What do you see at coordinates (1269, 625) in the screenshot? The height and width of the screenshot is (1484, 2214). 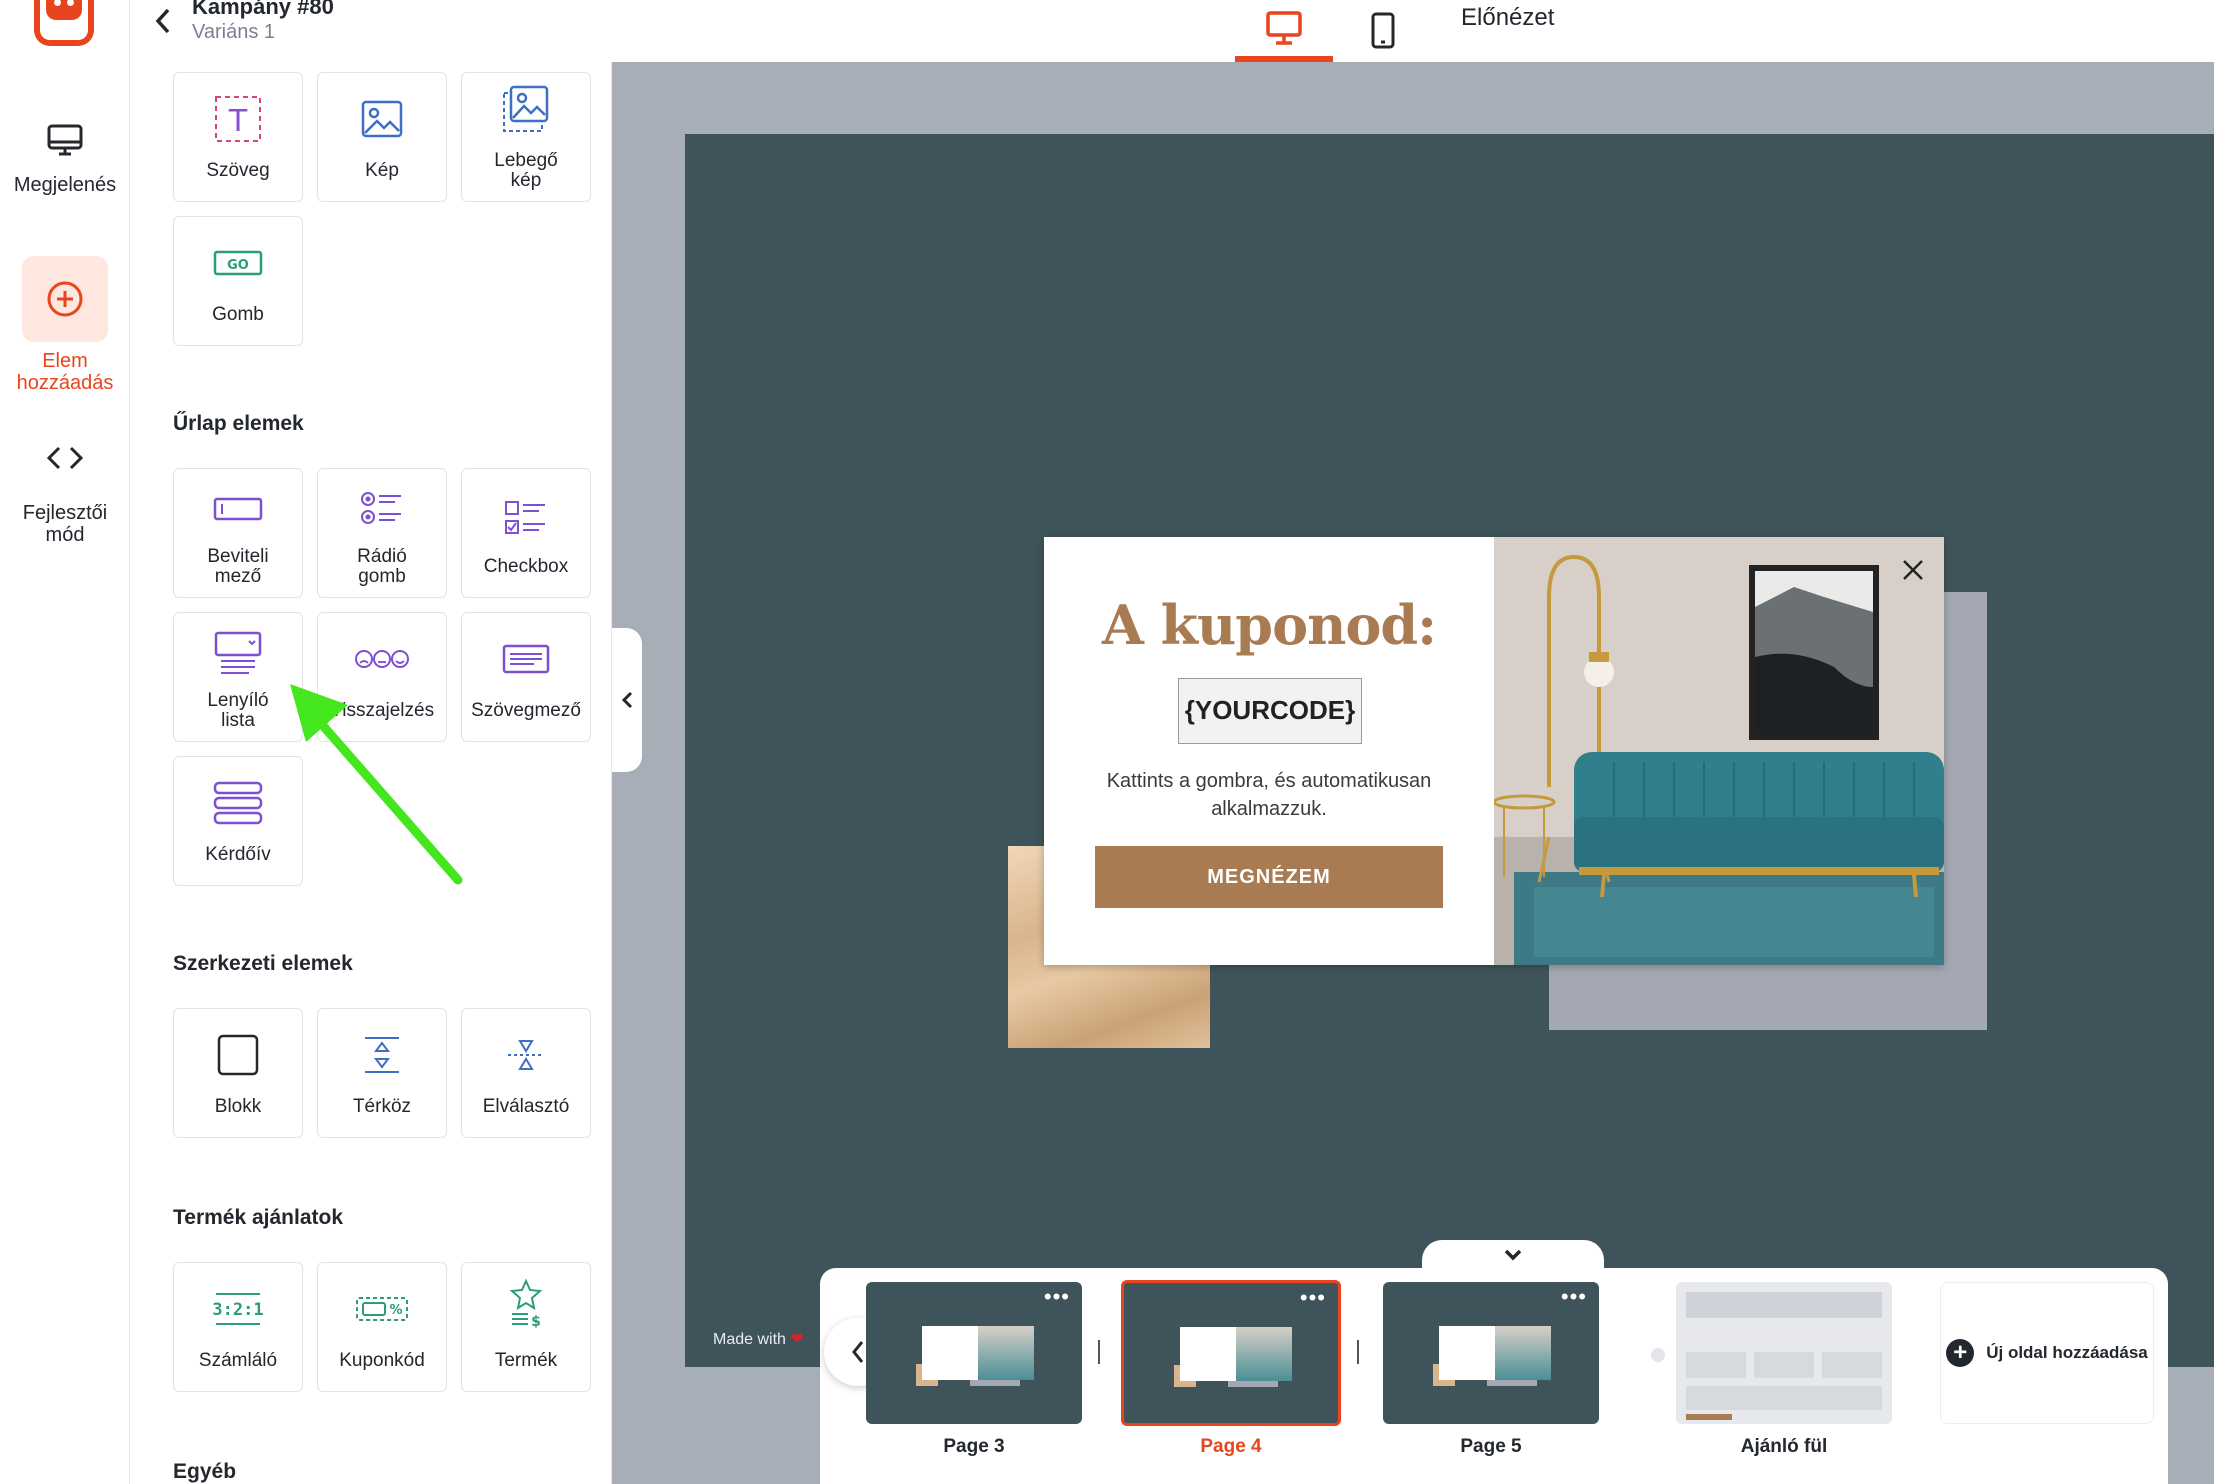 I see `popup-title: A kuponod:` at bounding box center [1269, 625].